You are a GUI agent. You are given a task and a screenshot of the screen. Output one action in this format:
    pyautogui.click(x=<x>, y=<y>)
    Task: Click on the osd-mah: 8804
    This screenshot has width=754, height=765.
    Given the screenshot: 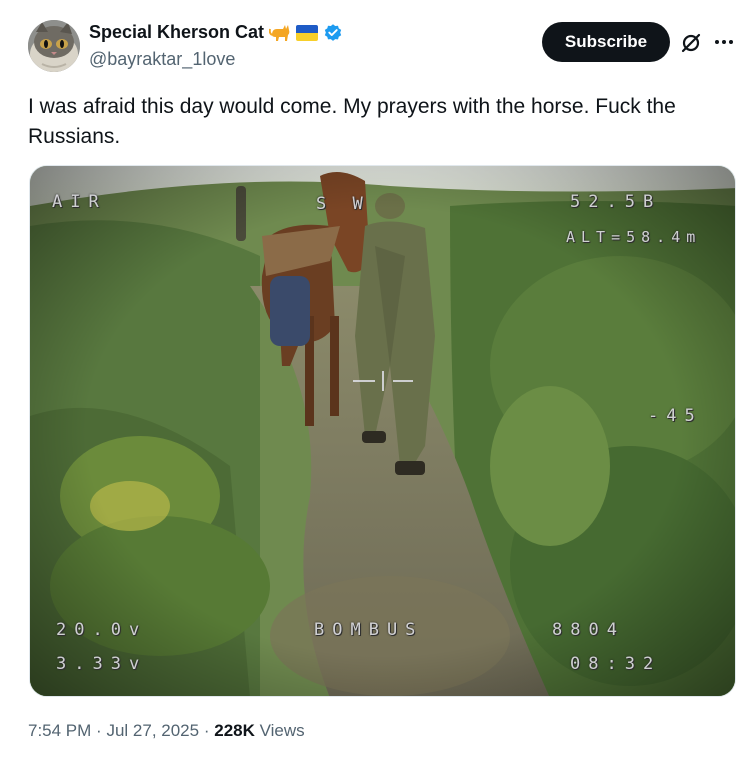 What is the action you would take?
    pyautogui.click(x=588, y=630)
    